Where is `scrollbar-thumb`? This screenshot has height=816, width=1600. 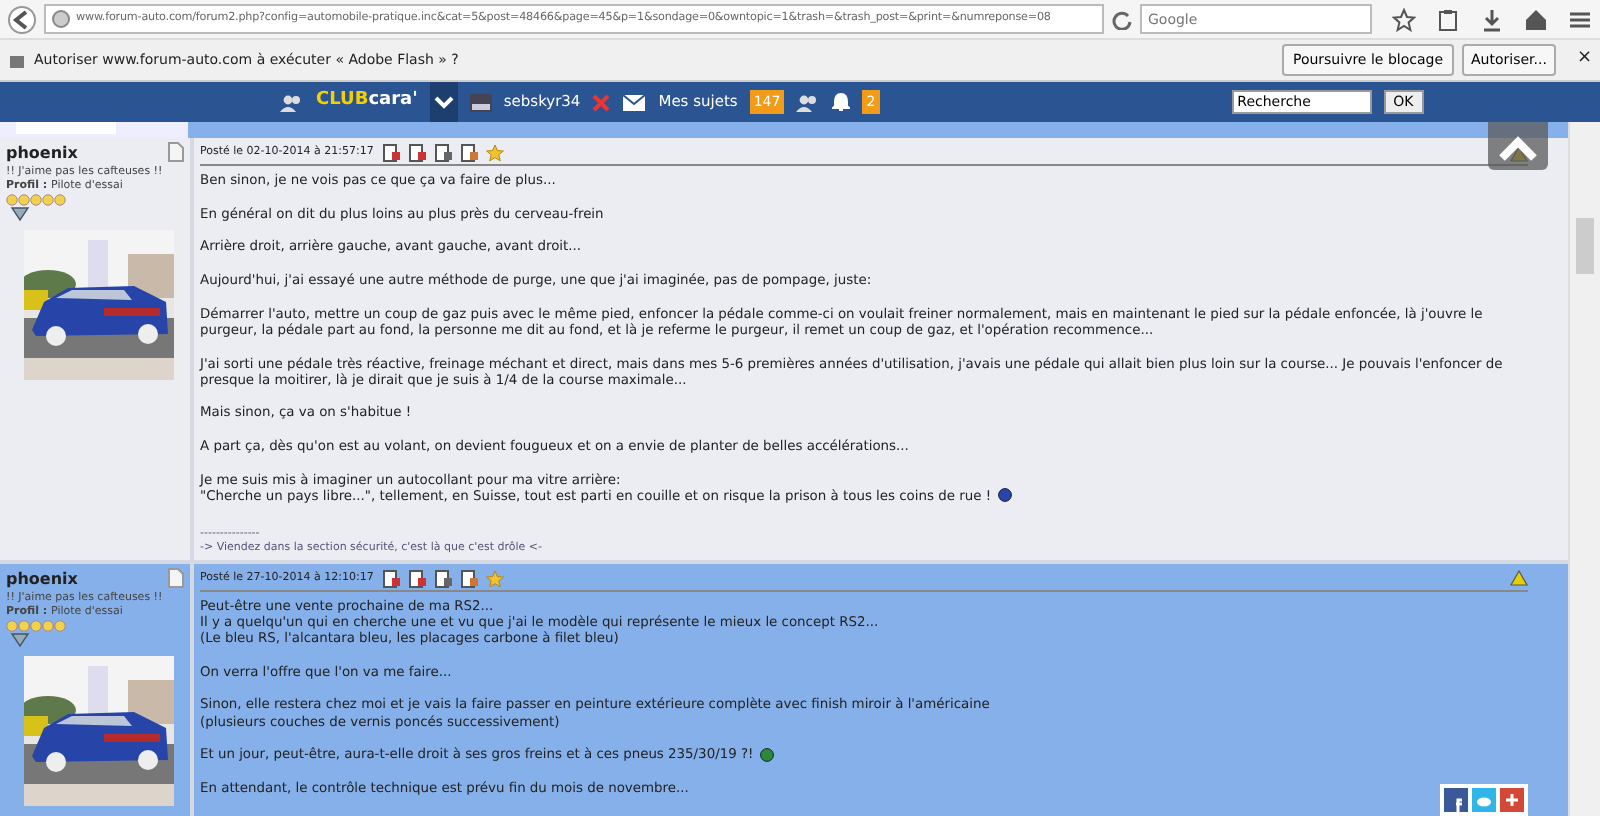 scrollbar-thumb is located at coordinates (1585, 246).